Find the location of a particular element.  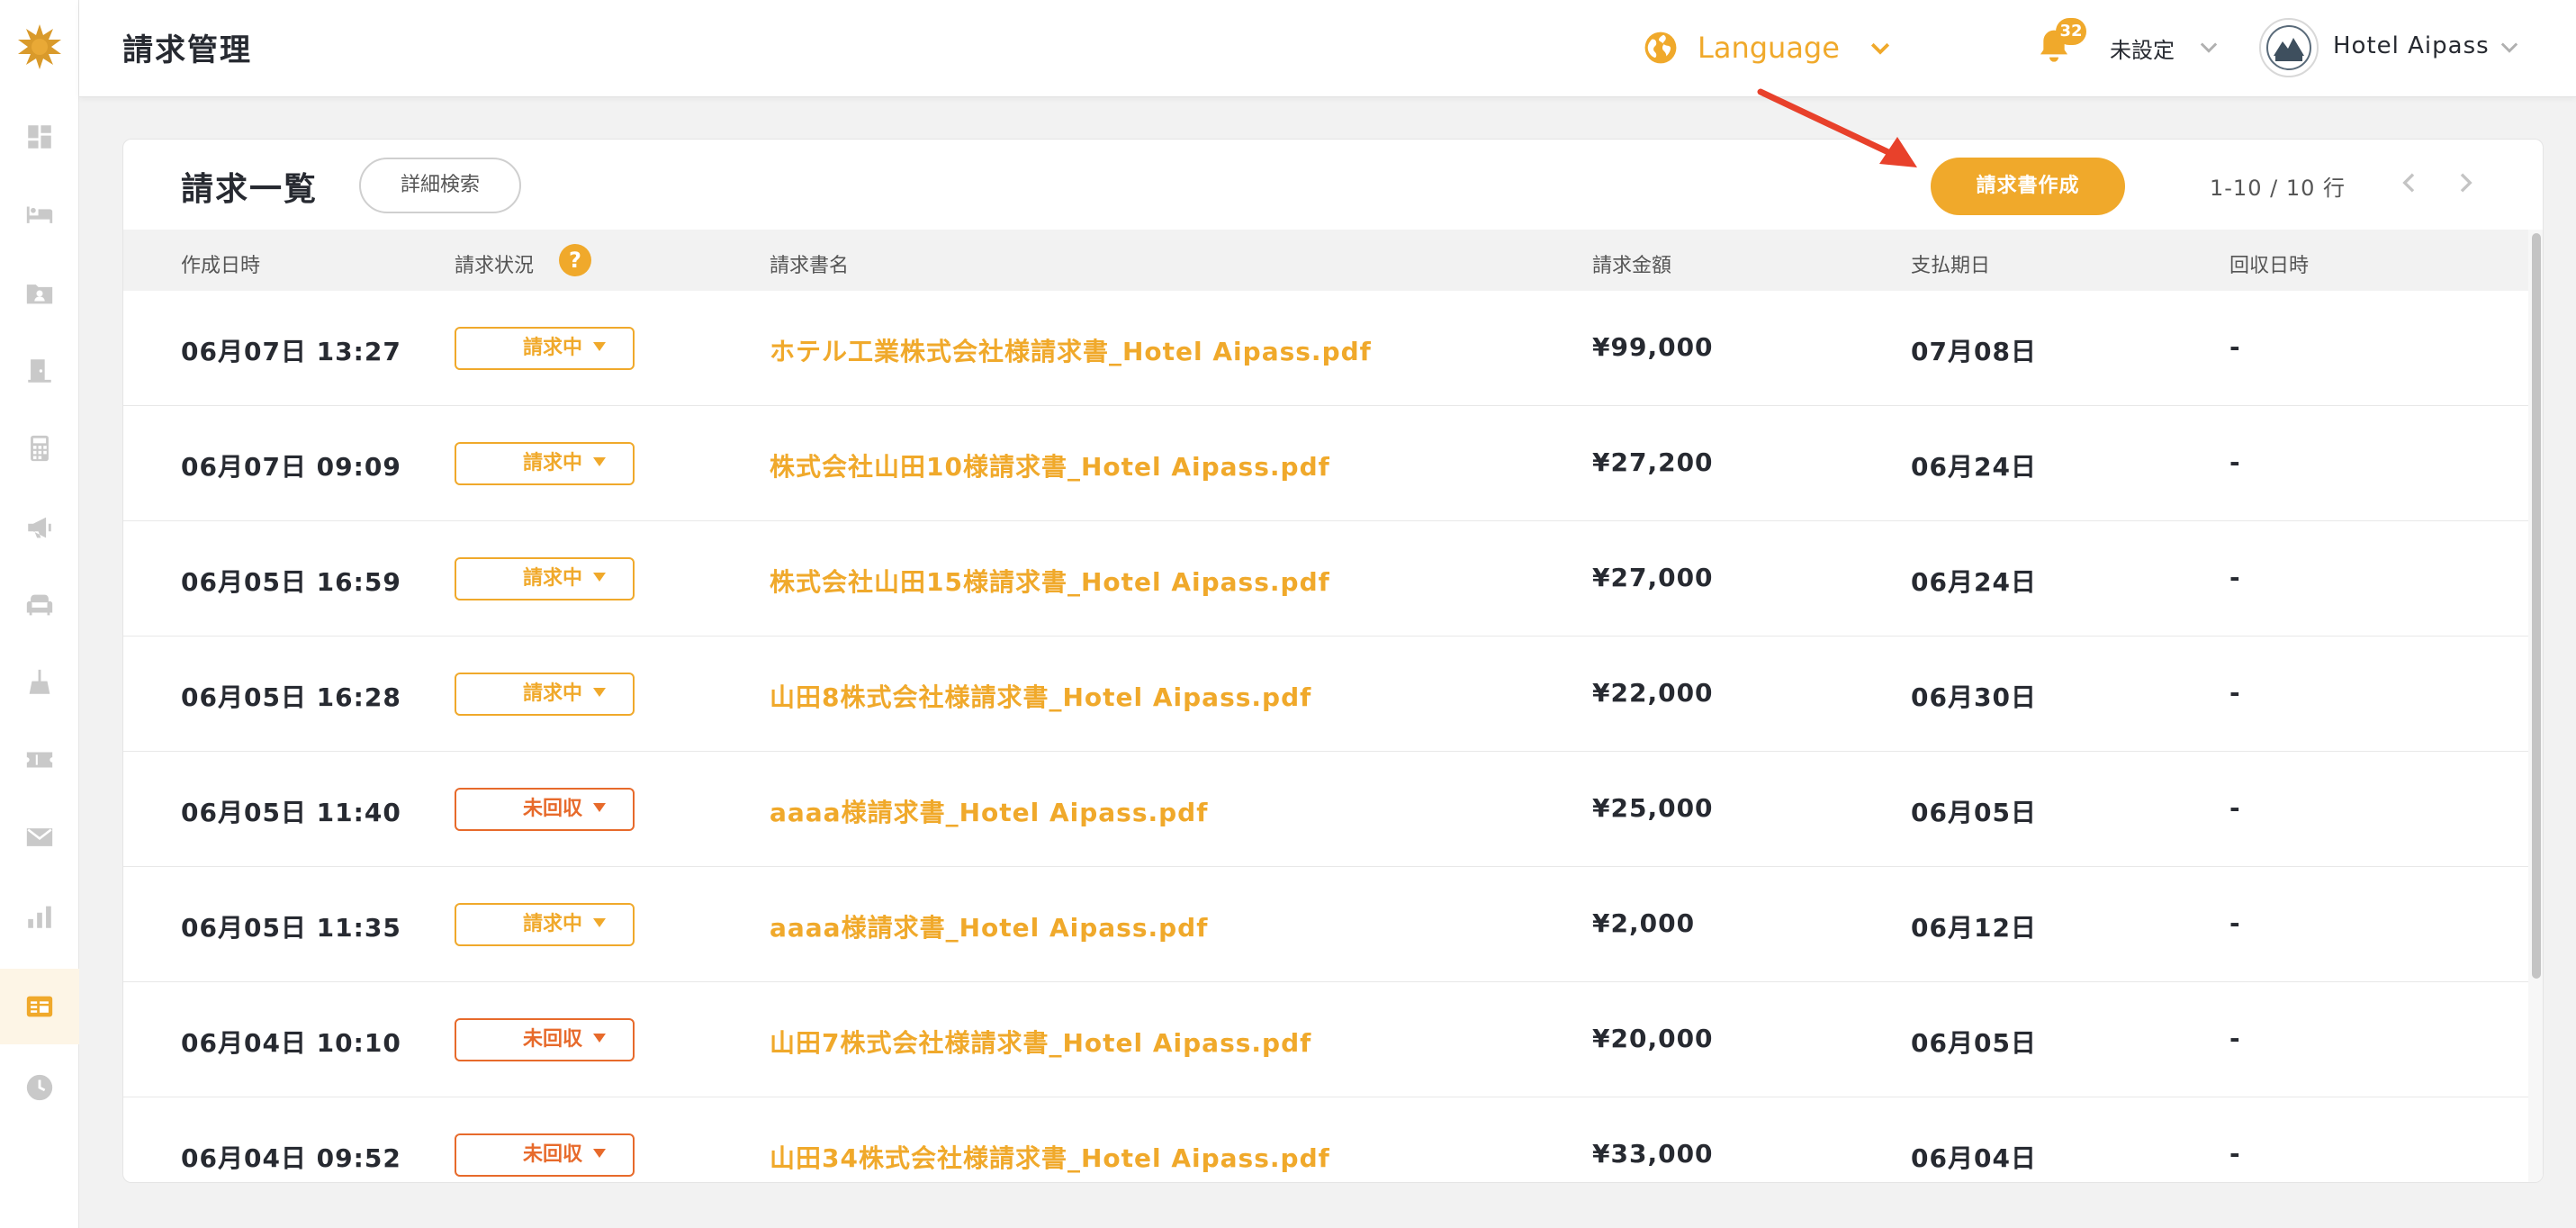

language-label: Language is located at coordinates (1769, 48).